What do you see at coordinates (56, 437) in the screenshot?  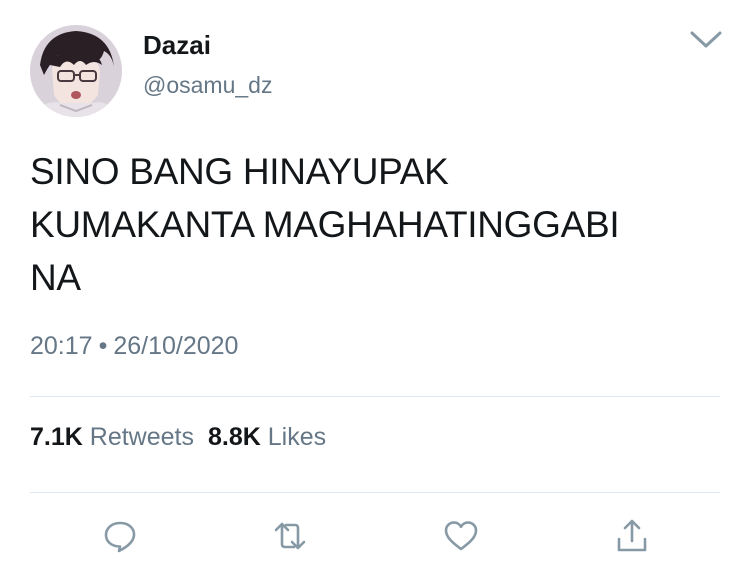 I see `retweets-count: 7.1K` at bounding box center [56, 437].